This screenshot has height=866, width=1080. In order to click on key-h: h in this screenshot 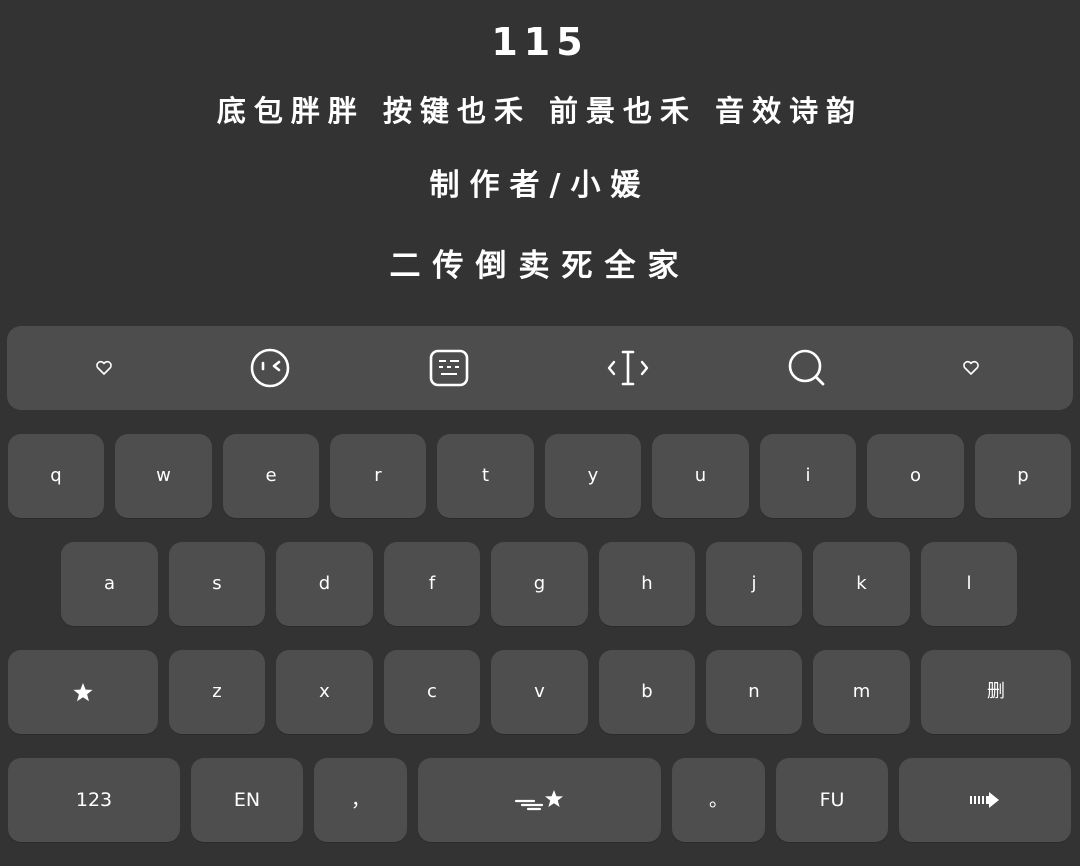, I will do `click(647, 584)`.